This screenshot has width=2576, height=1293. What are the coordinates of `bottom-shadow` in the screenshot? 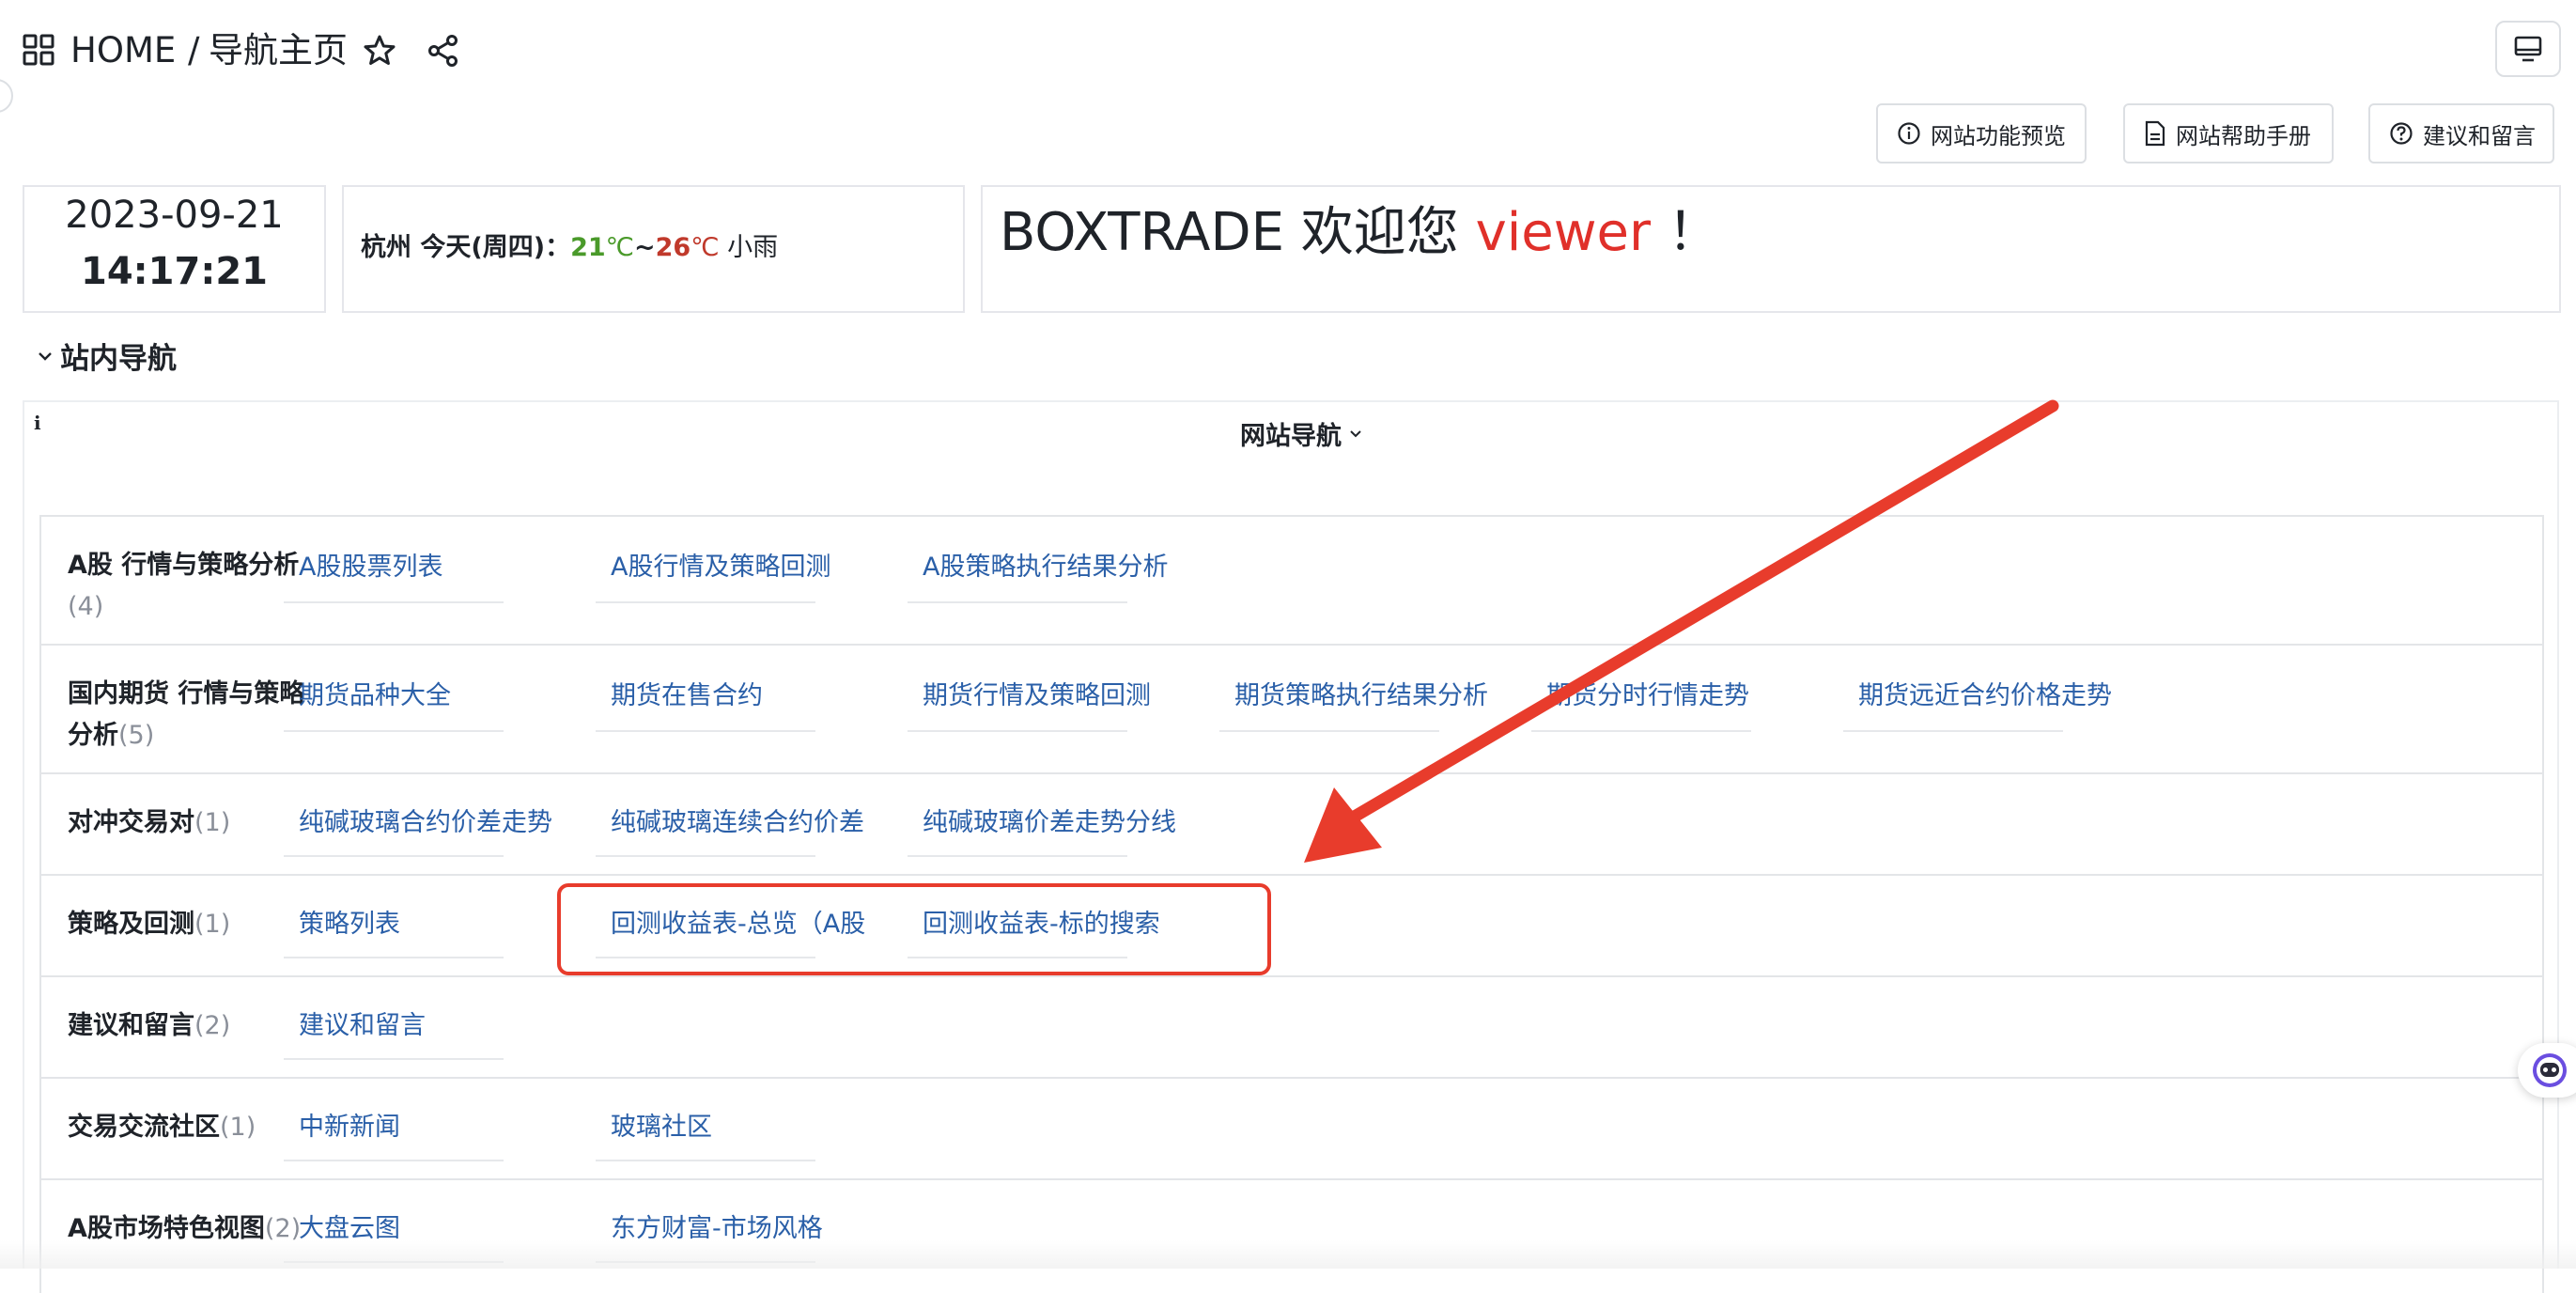 It's located at (1288, 1254).